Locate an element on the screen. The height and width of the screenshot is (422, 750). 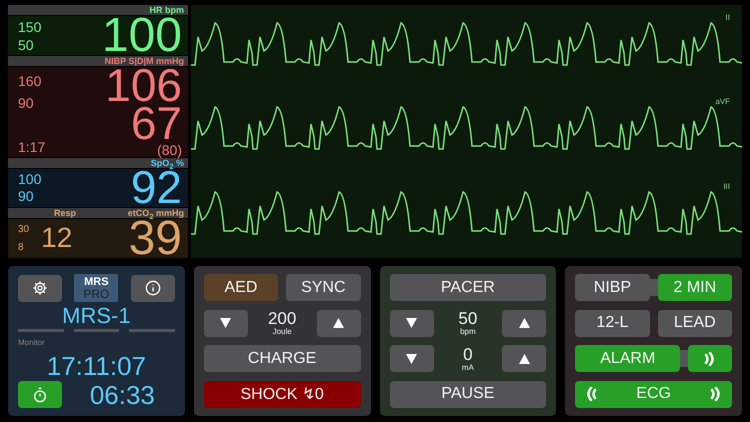
lead-label: II is located at coordinates (728, 17).